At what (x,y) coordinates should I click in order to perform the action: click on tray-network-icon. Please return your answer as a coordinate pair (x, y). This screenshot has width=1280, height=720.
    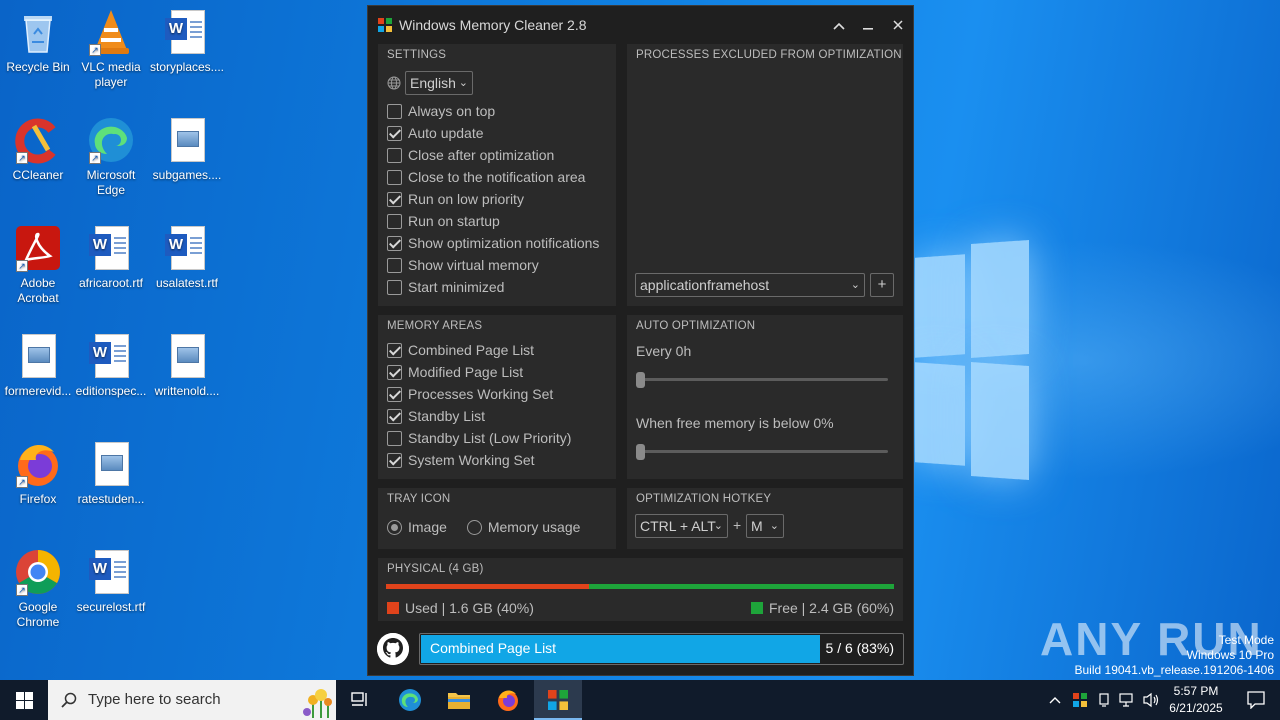
    Looking at the image, I should click on (1127, 700).